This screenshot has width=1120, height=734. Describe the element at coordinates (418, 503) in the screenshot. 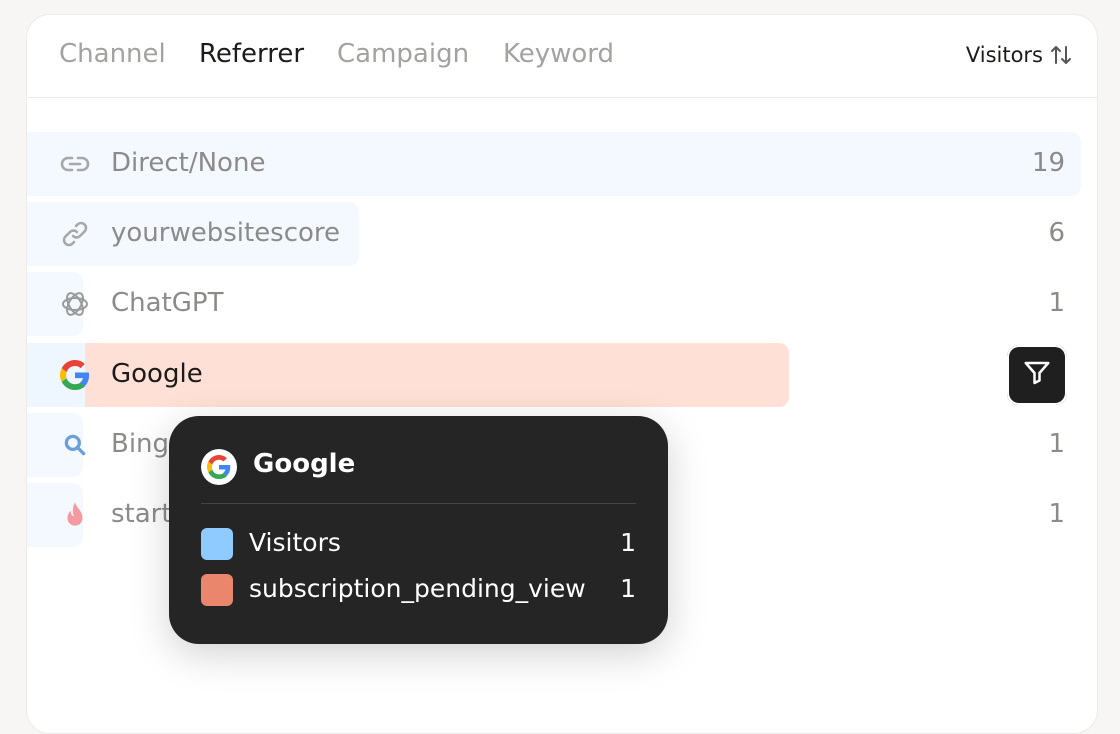

I see `tooltip-divider` at that location.